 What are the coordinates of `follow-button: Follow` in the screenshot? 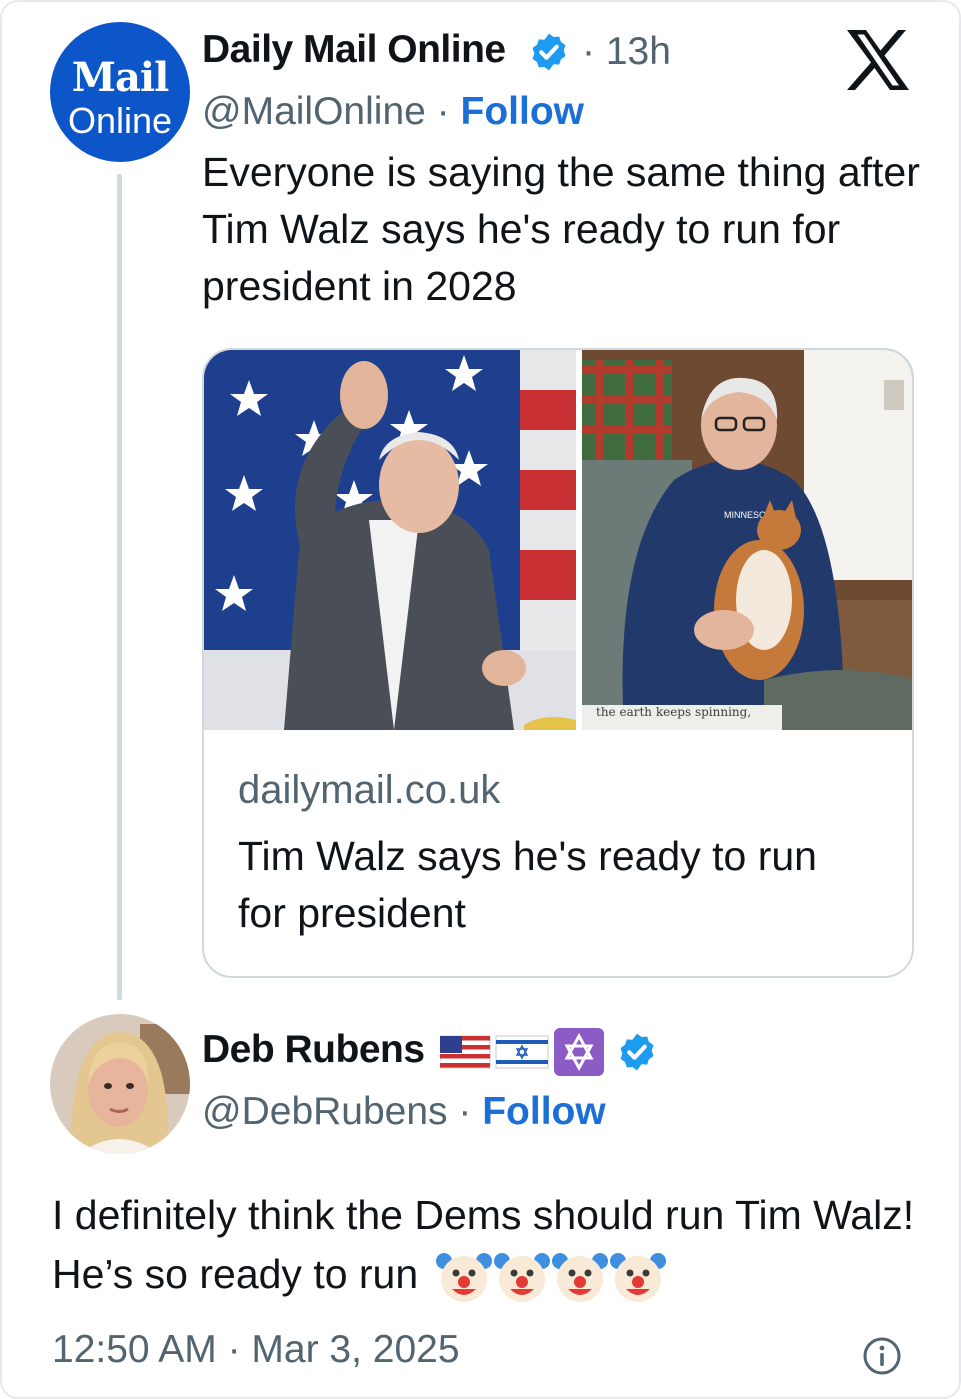 It's located at (522, 111).